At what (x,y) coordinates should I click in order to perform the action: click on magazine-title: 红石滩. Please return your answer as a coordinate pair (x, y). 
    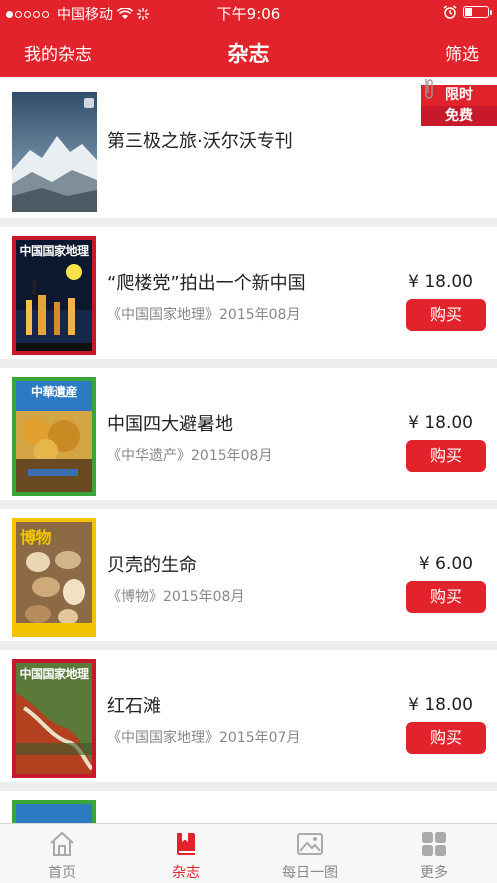
    Looking at the image, I should click on (134, 706).